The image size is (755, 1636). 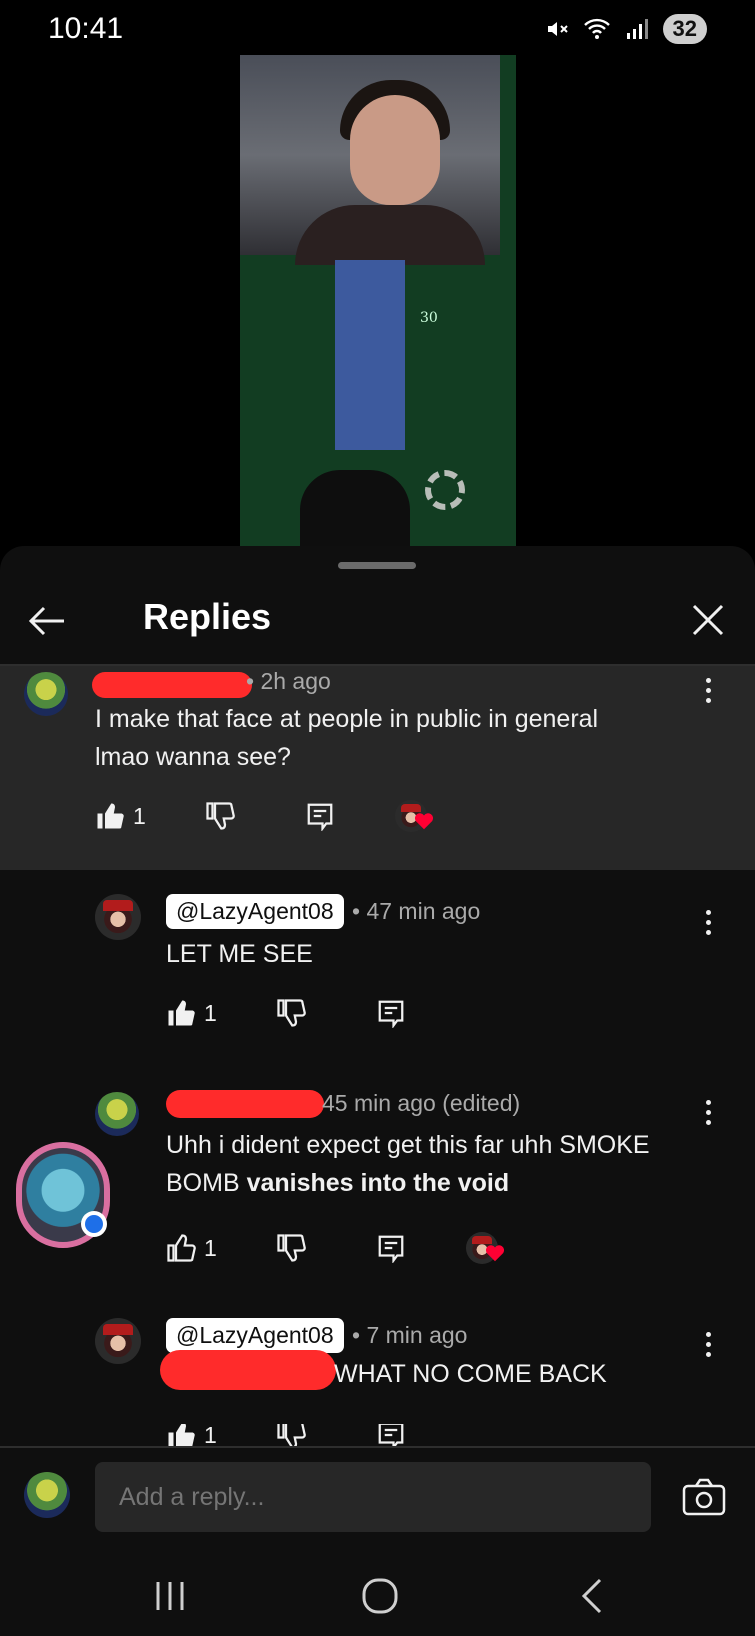 I want to click on comment-text: WHAT NO COME BACK, so click(x=470, y=1374).